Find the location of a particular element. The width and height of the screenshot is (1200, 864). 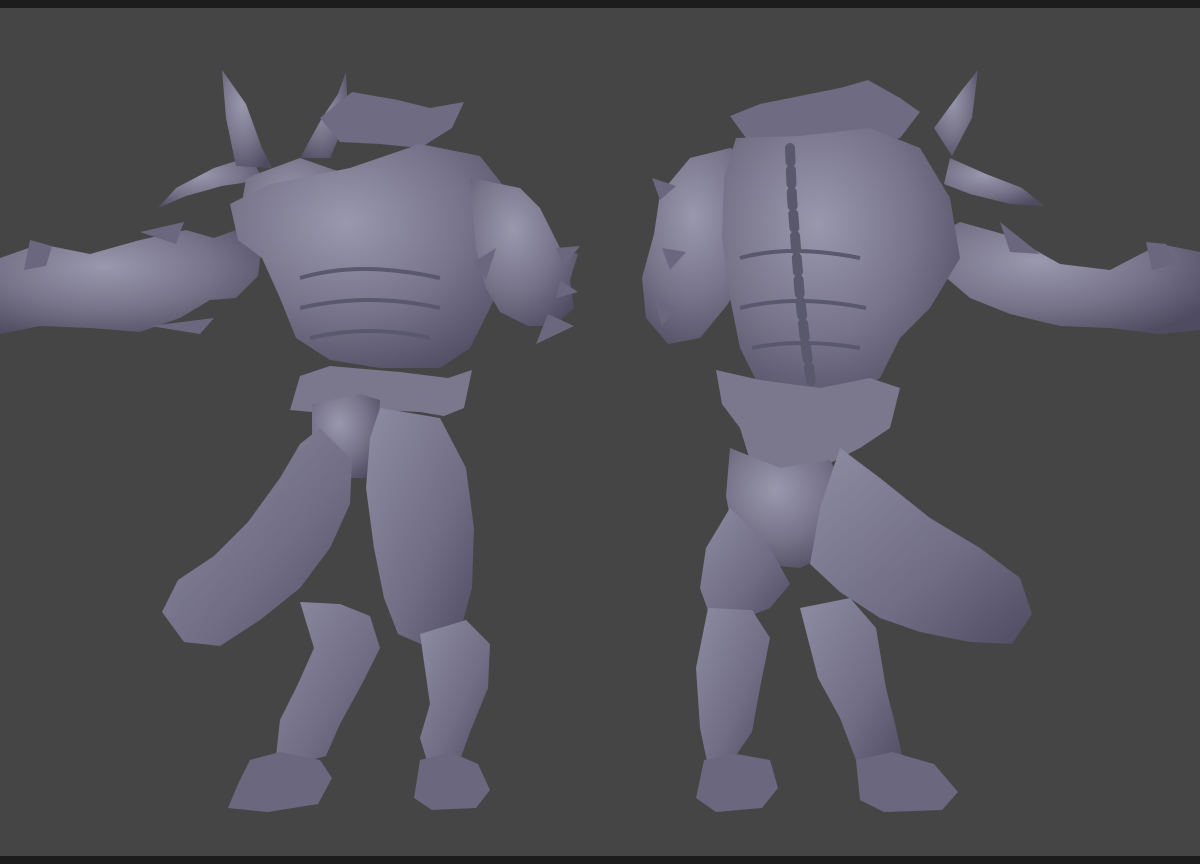

back-horn-top is located at coordinates (956, 113).